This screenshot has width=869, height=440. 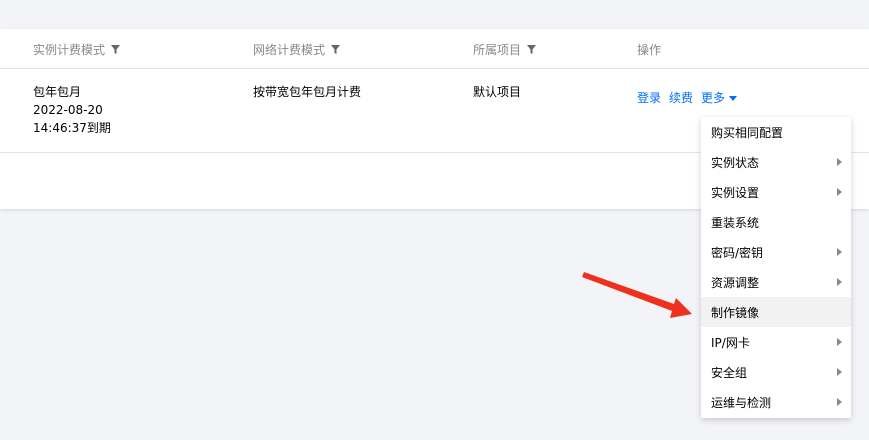 What do you see at coordinates (776, 372) in the screenshot?
I see `menu-item-security-group: 安全组` at bounding box center [776, 372].